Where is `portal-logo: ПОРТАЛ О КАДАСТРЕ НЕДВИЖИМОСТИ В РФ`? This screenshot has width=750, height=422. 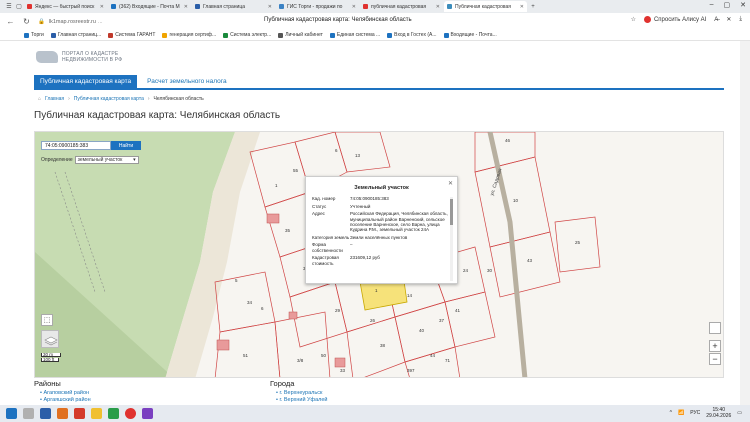
portal-logo: ПОРТАЛ О КАДАСТРЕ НЕДВИЖИМОСТИ В РФ is located at coordinates (79, 57).